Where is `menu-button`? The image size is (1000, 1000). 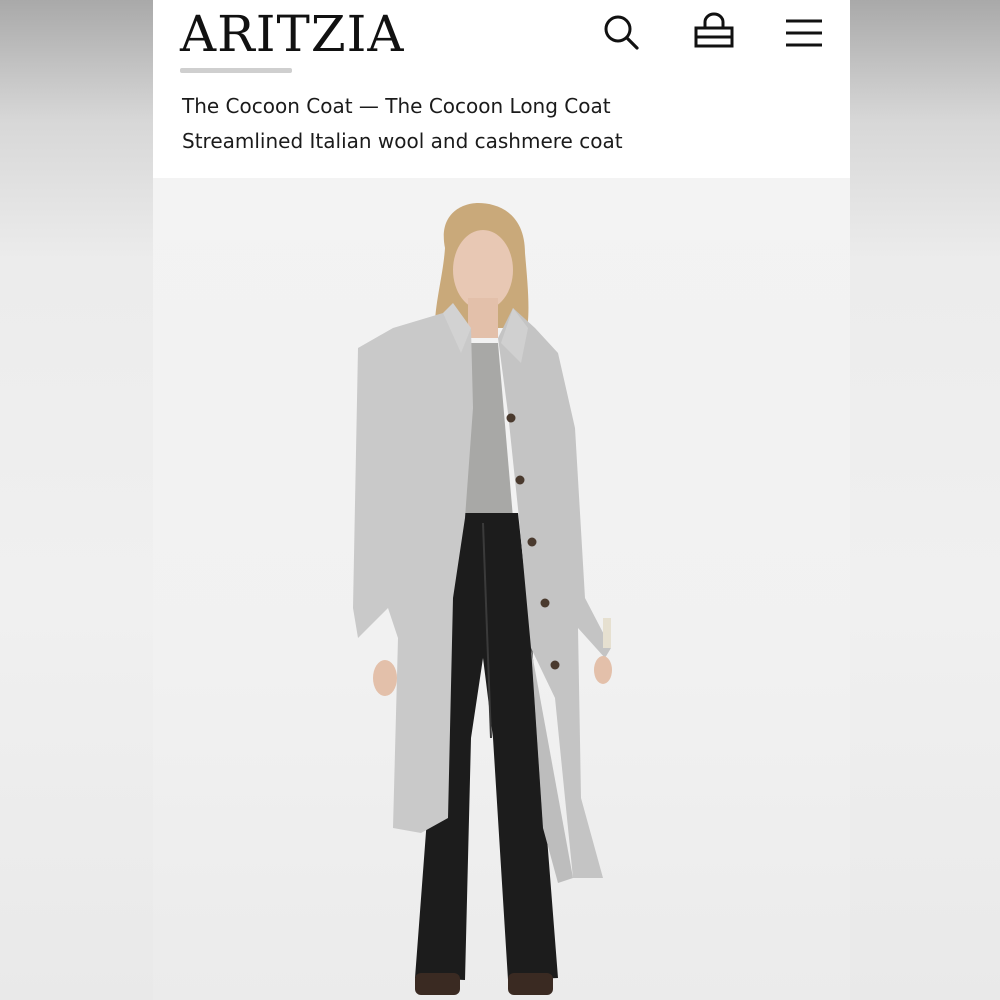
menu-button is located at coordinates (804, 33).